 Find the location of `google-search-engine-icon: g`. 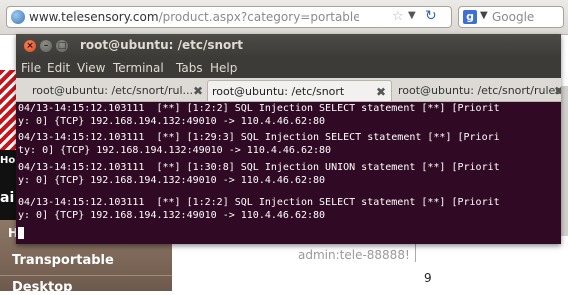

google-search-engine-icon: g is located at coordinates (470, 17).